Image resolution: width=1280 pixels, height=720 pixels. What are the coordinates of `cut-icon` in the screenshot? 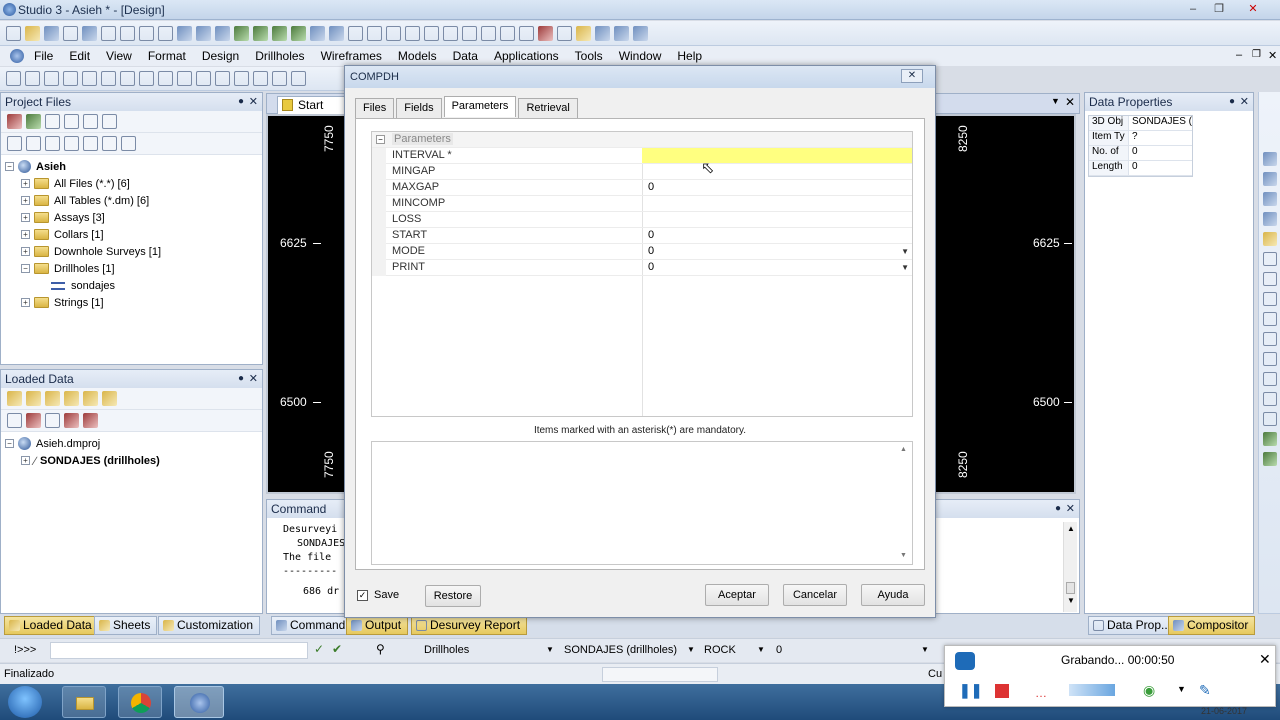 It's located at (70, 33).